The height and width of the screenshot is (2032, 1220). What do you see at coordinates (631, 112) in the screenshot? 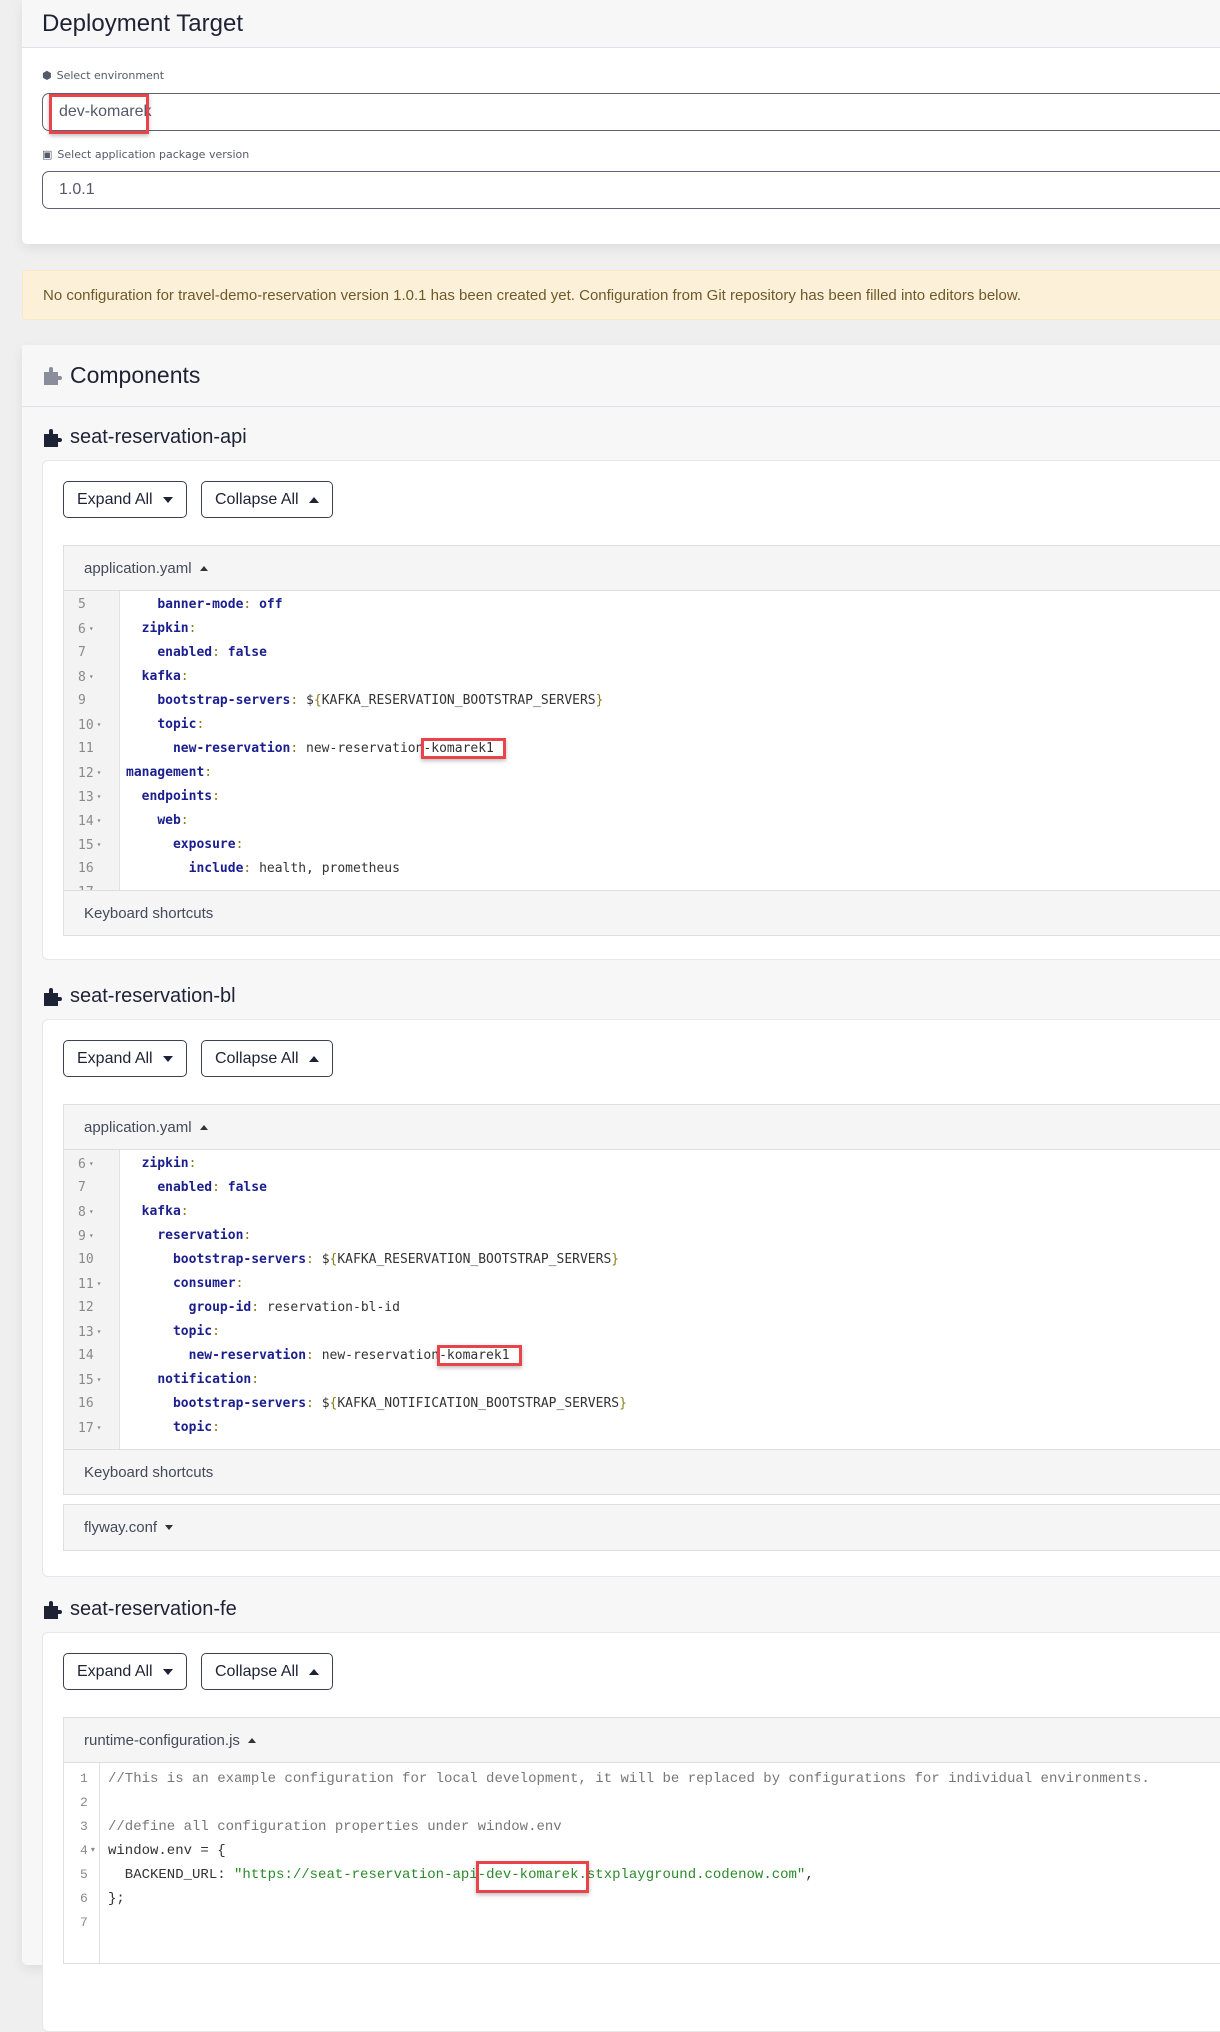
I see `environment-select: dev-komarek` at bounding box center [631, 112].